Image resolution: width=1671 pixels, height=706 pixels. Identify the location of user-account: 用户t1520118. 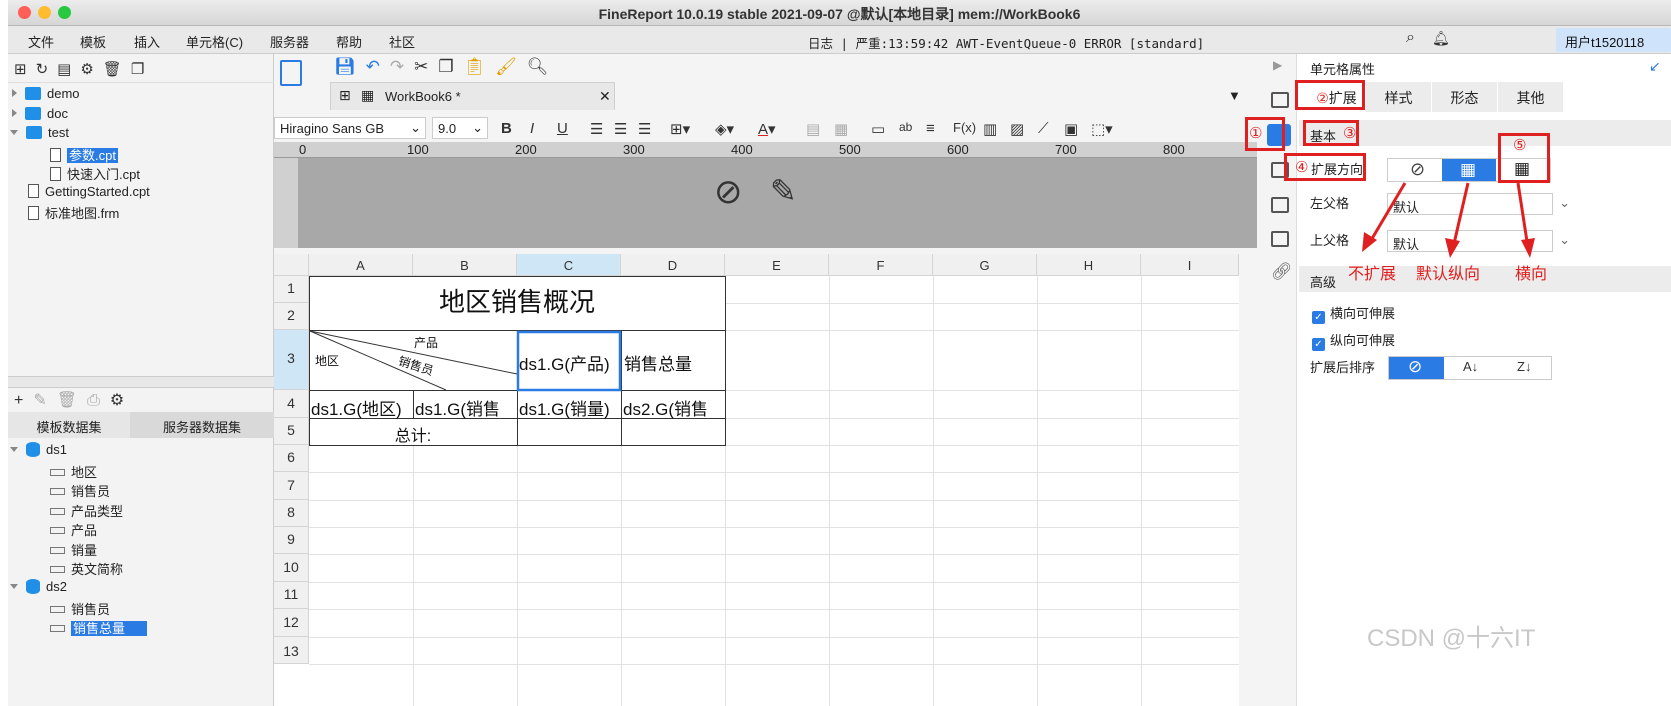
(1613, 40).